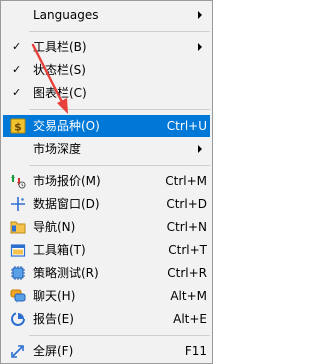  What do you see at coordinates (53, 351) in the screenshot?
I see `menu-item-label: 全屏(F)` at bounding box center [53, 351].